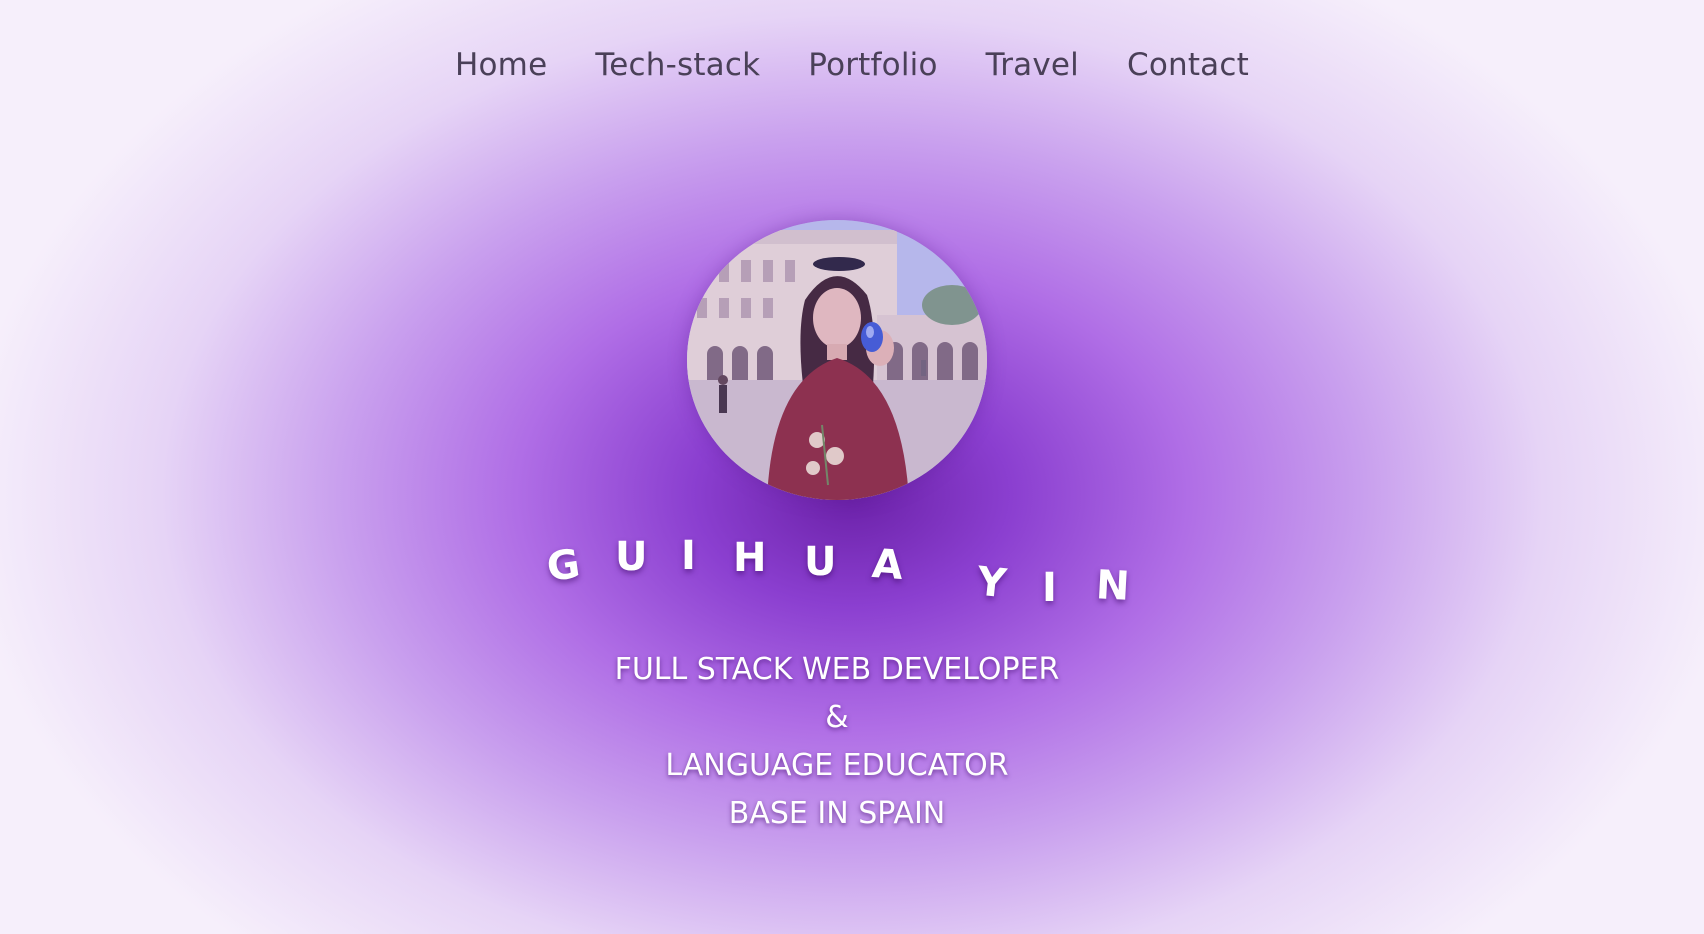 The image size is (1704, 934). I want to click on name-letter-a: A, so click(887, 565).